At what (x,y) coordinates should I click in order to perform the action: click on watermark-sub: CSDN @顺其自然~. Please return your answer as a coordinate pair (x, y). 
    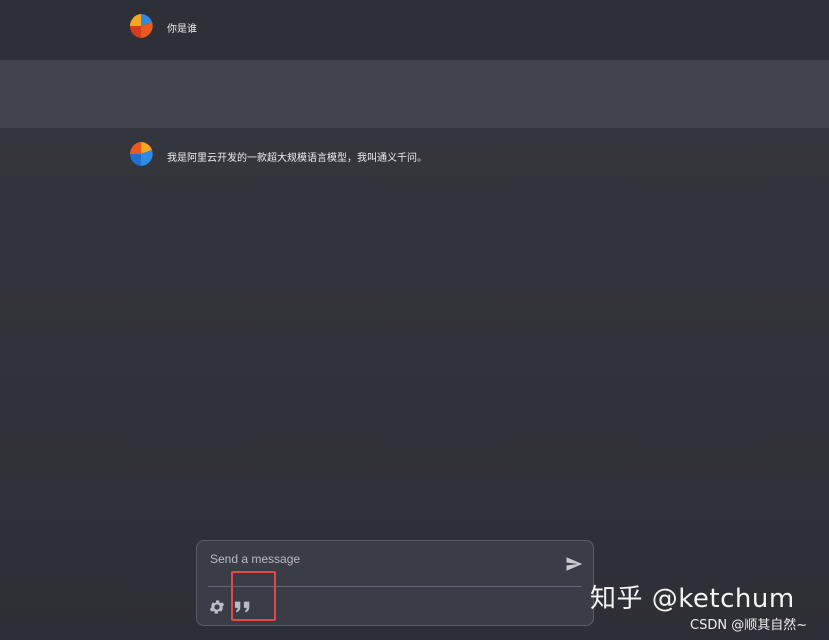
    Looking at the image, I should click on (749, 625).